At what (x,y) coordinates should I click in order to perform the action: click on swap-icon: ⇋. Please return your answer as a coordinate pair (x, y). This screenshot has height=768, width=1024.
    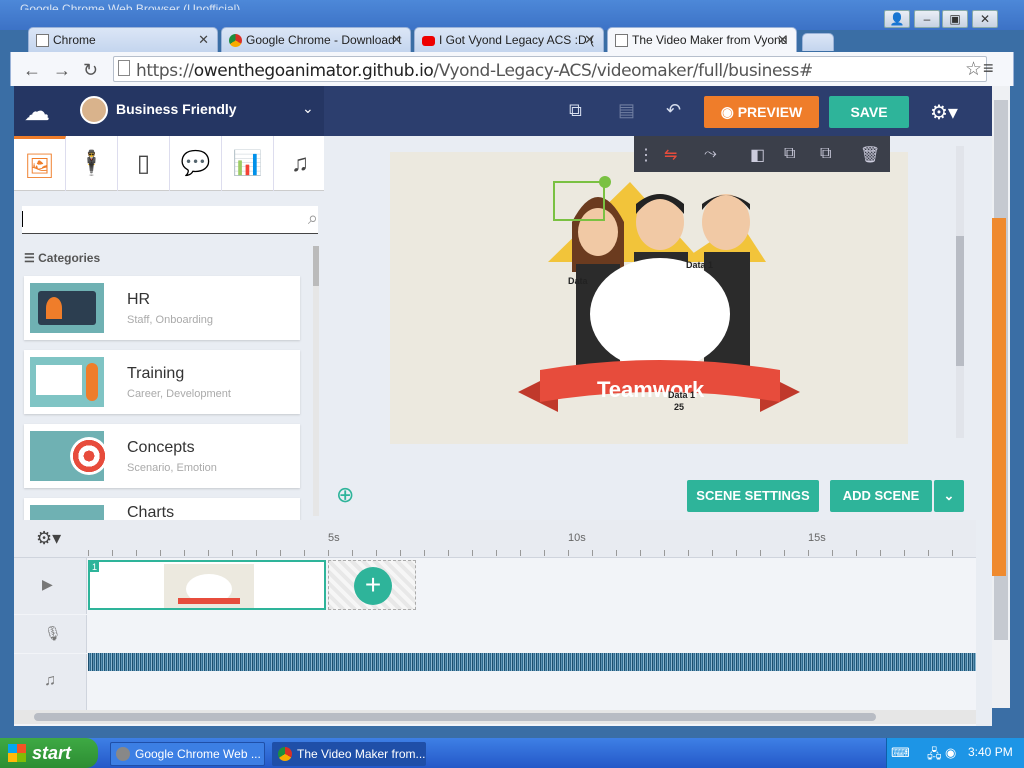
    Looking at the image, I should click on (670, 155).